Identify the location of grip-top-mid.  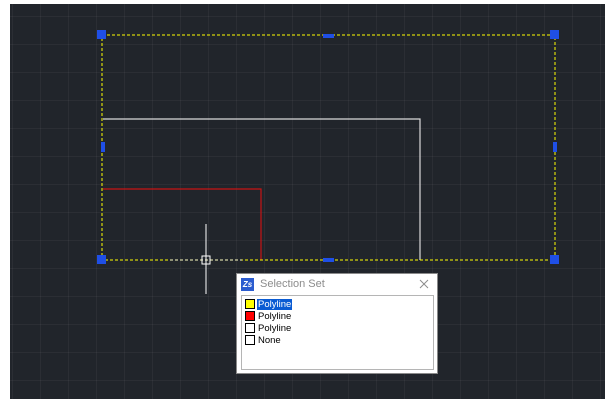
(328, 36).